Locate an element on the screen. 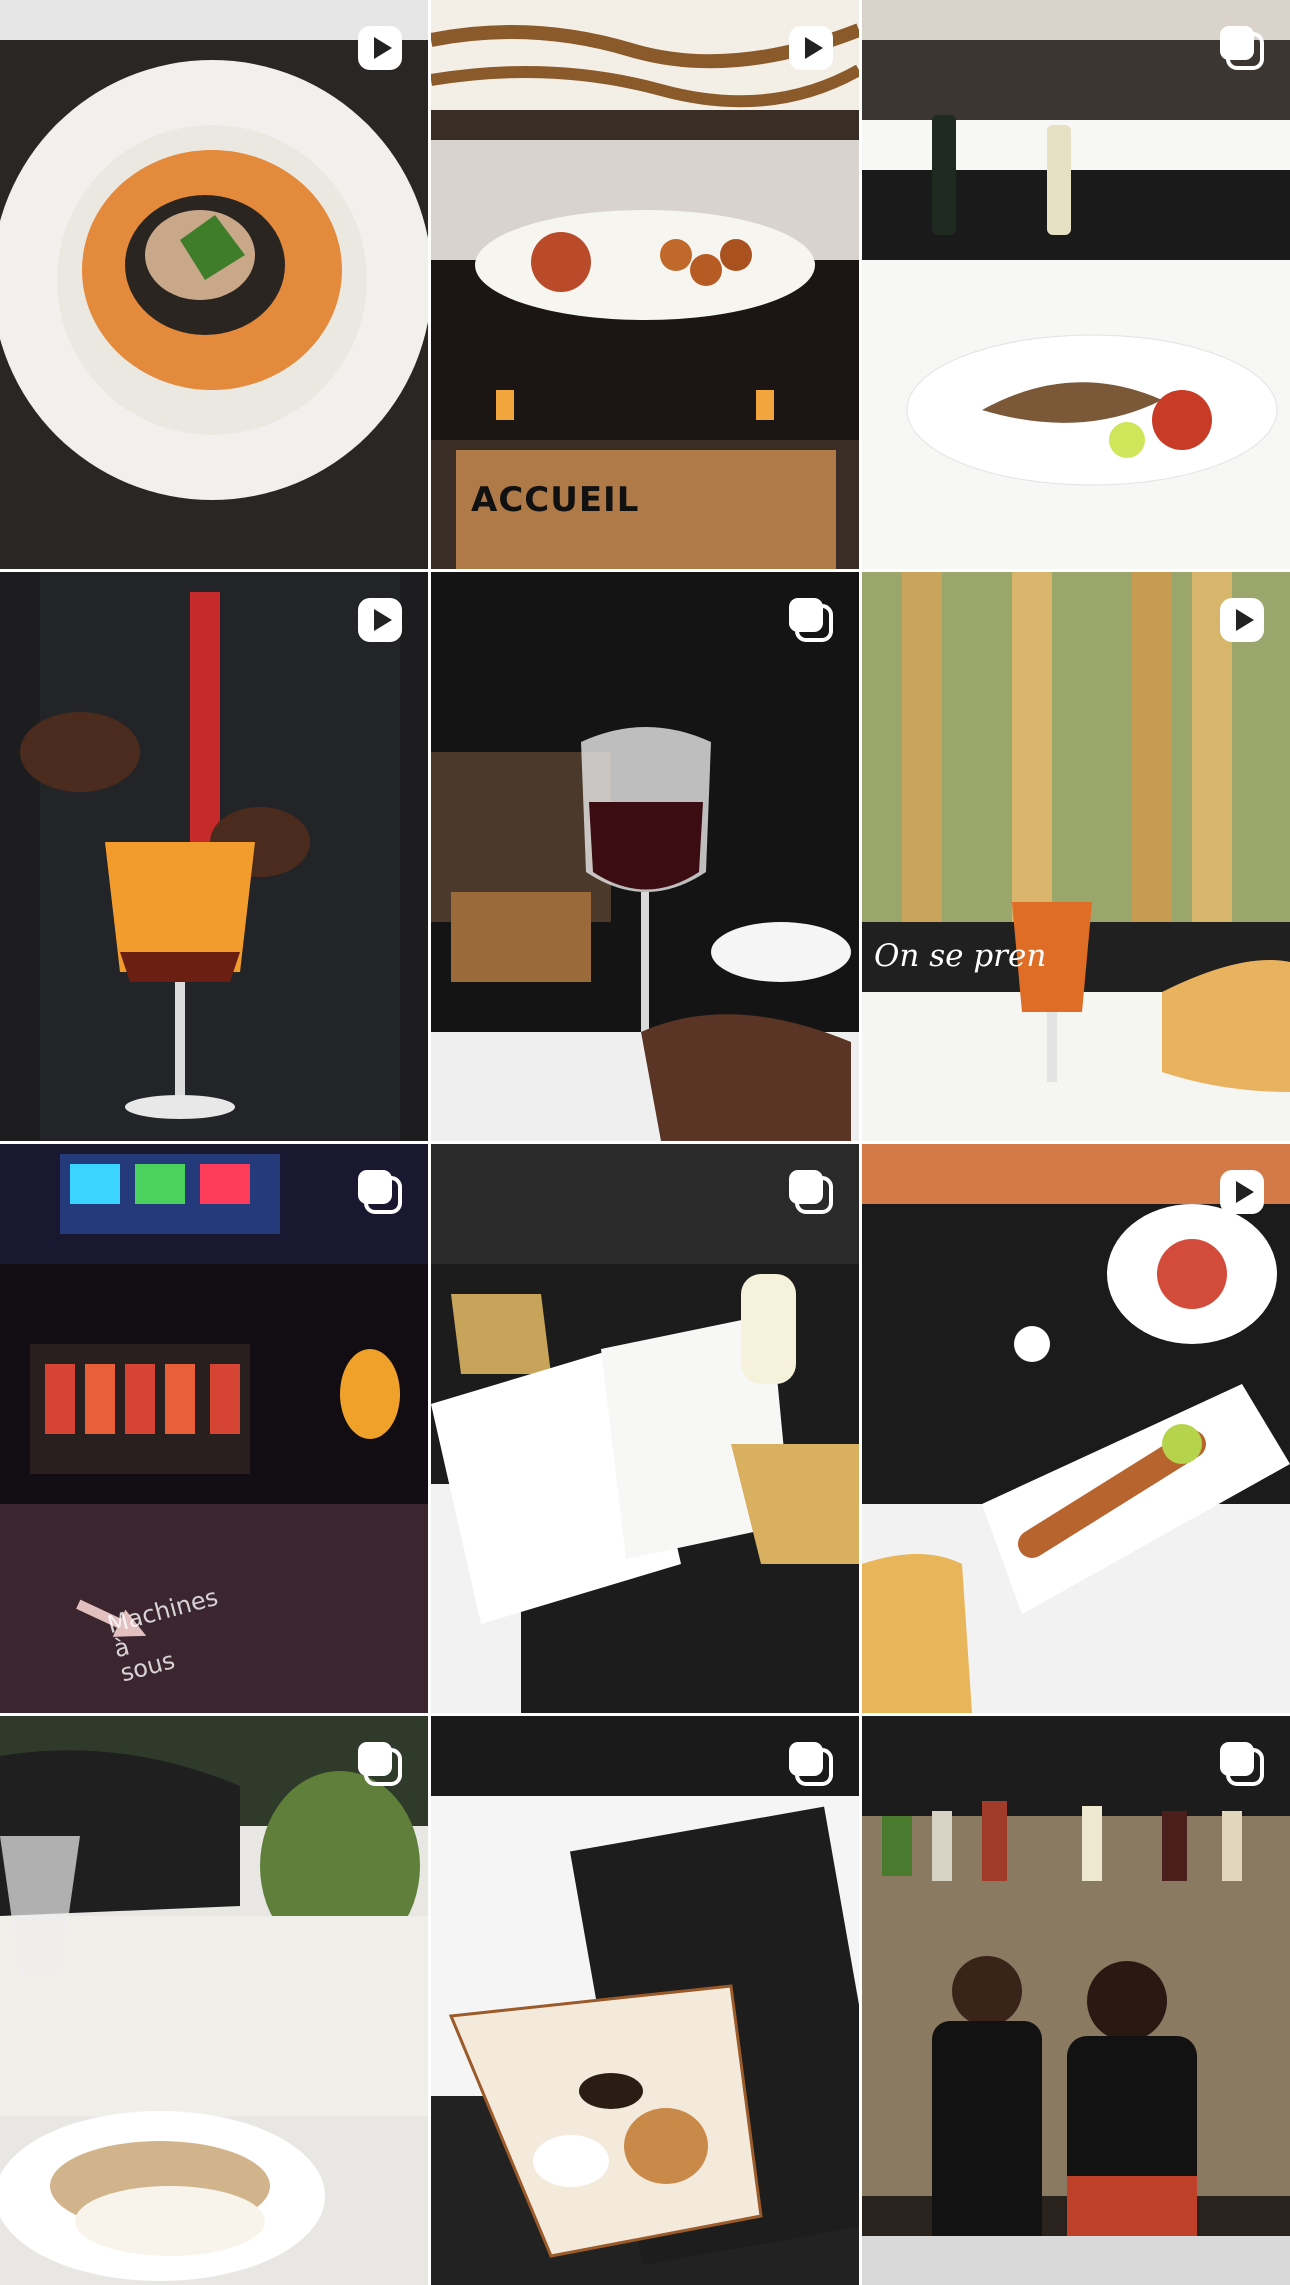 The image size is (1290, 2285). overlay-caption: On se pren is located at coordinates (960, 956).